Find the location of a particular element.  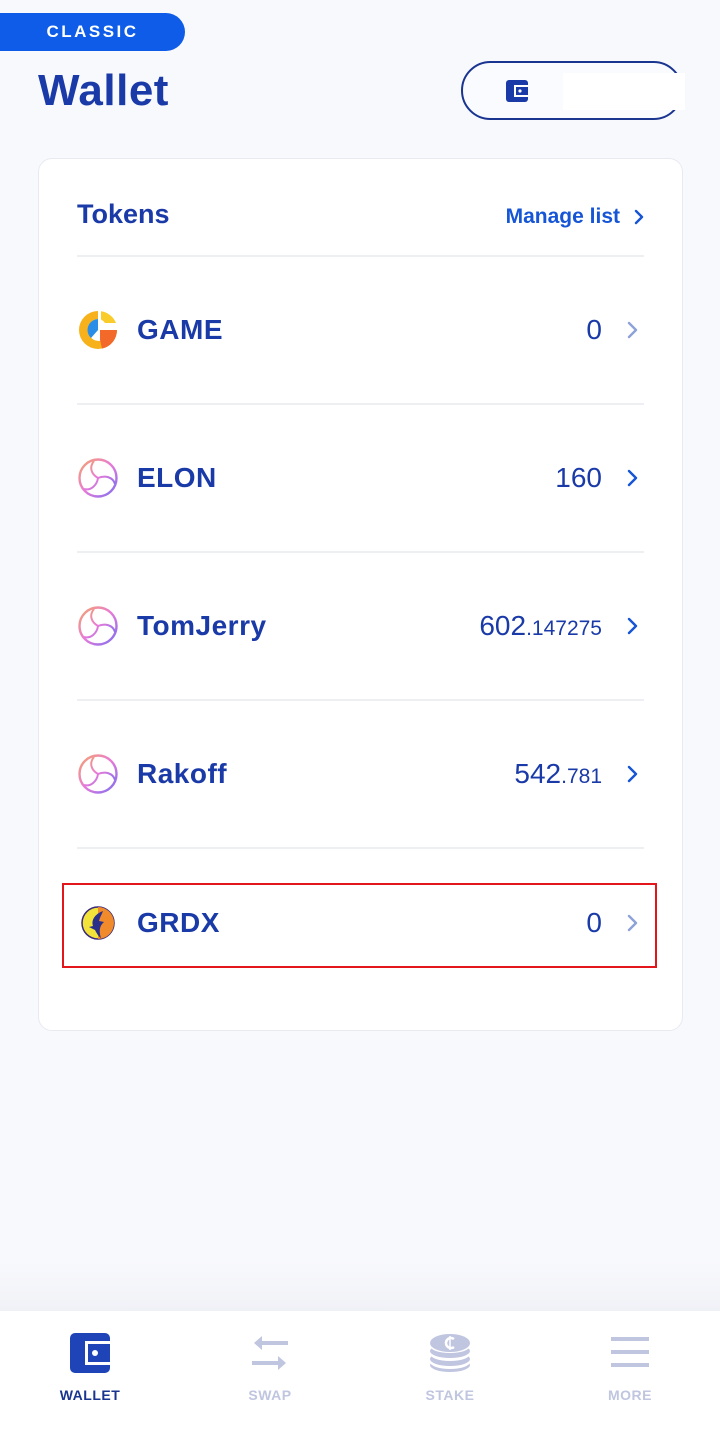

nav-tab-wallet: WALLET is located at coordinates (90, 1382).